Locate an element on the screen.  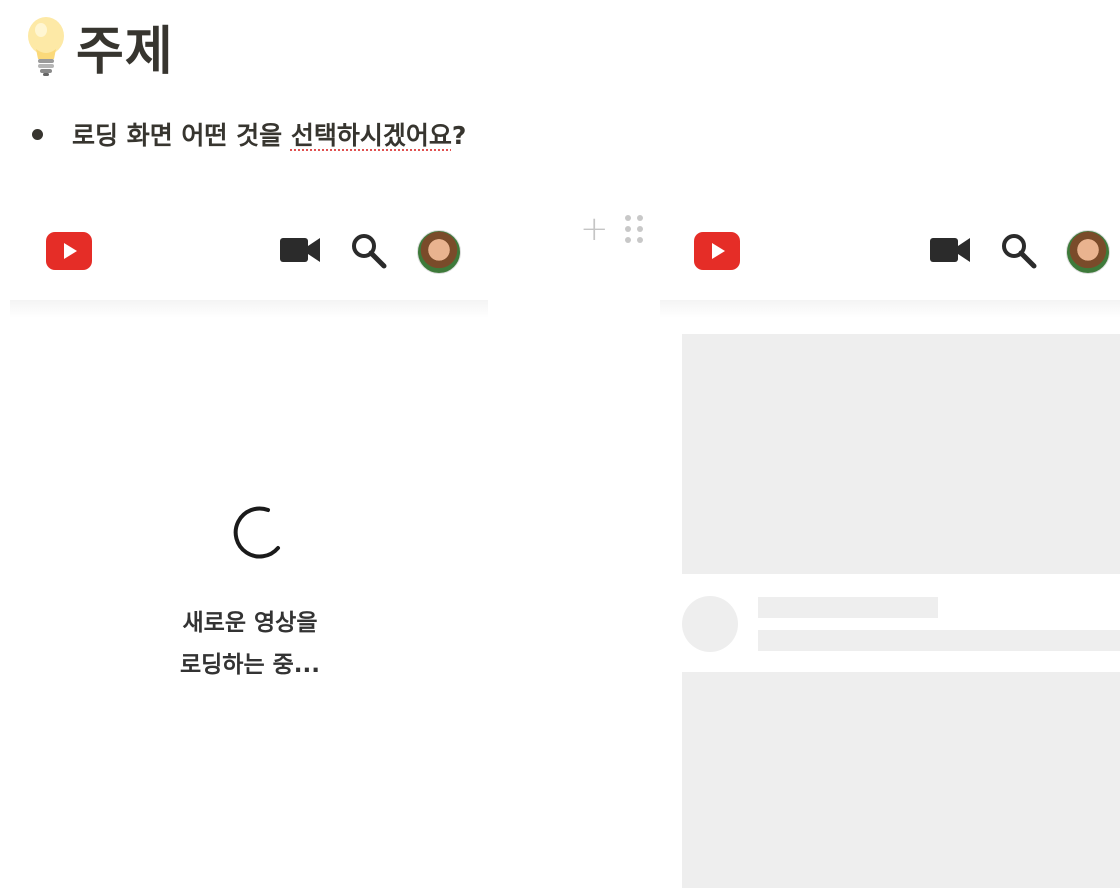
loading-text-line1: 새로운 영상을 is located at coordinates (250, 623).